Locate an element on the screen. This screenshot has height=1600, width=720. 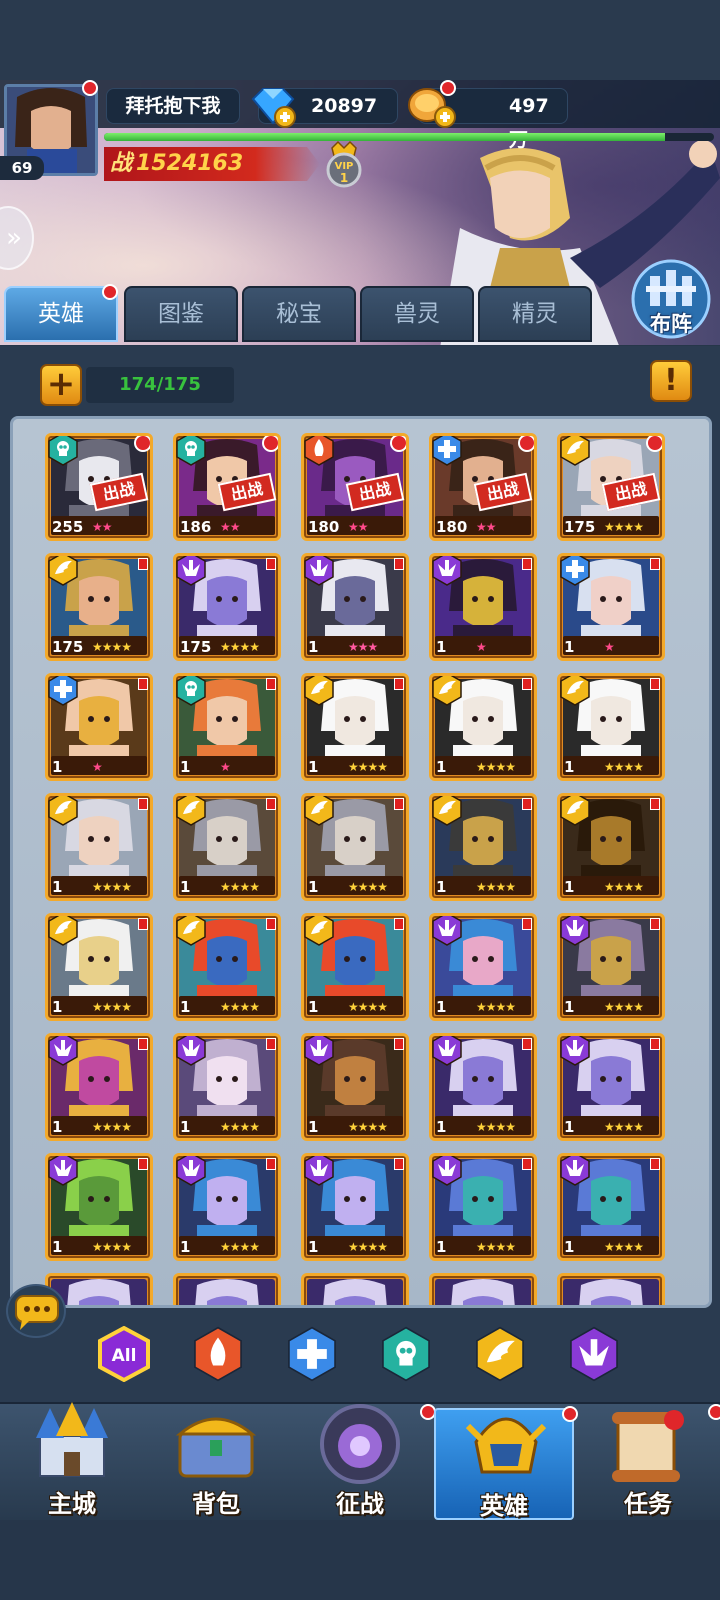
nav-castle: 主城 is located at coordinates (72, 1461).